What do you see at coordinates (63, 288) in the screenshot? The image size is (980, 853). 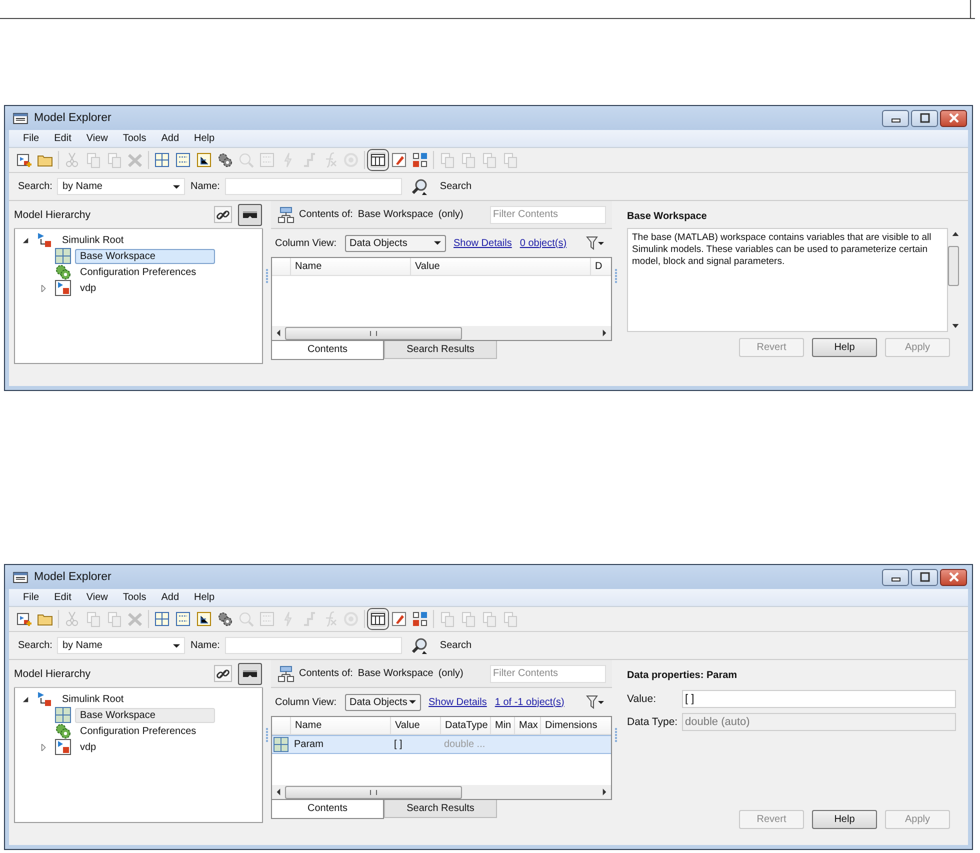 I see `model-icon` at bounding box center [63, 288].